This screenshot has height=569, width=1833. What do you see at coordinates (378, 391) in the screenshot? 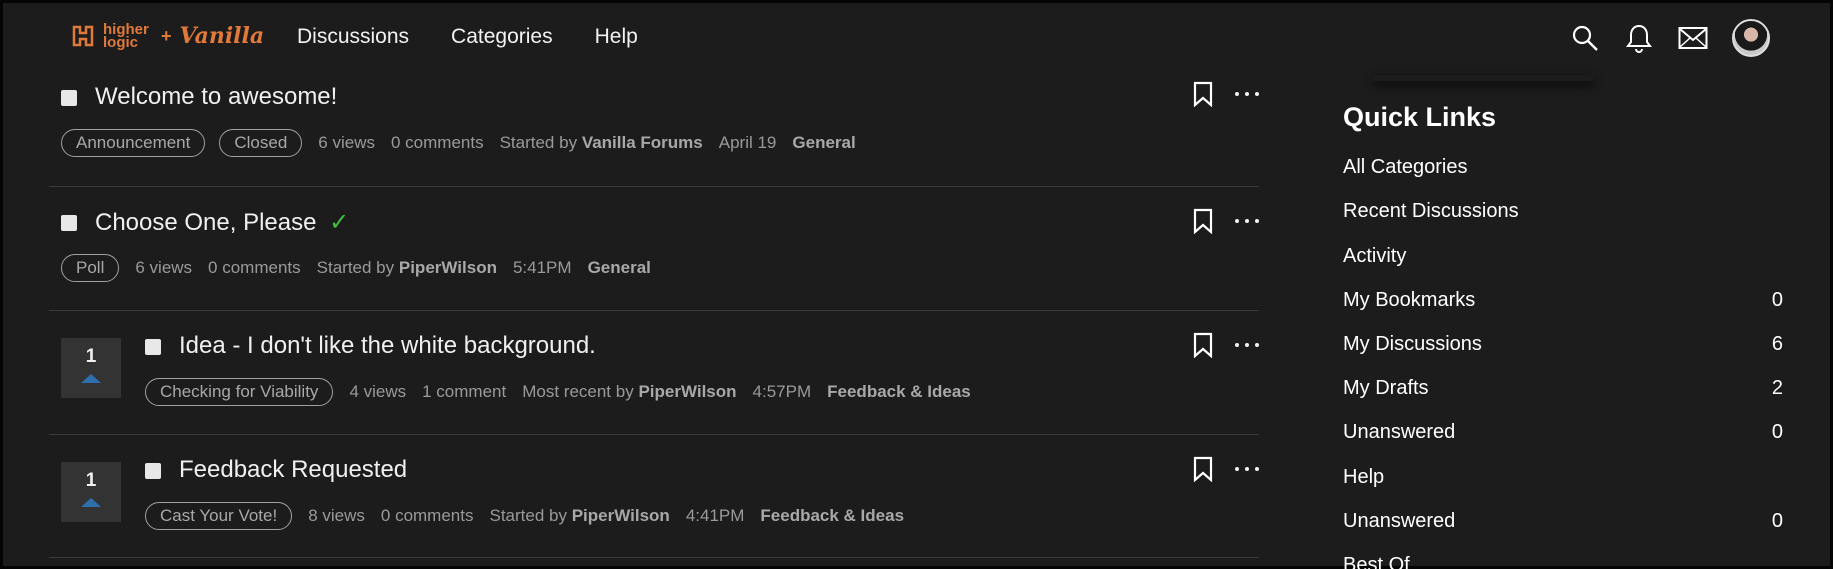
I see `view-count: 4 views` at bounding box center [378, 391].